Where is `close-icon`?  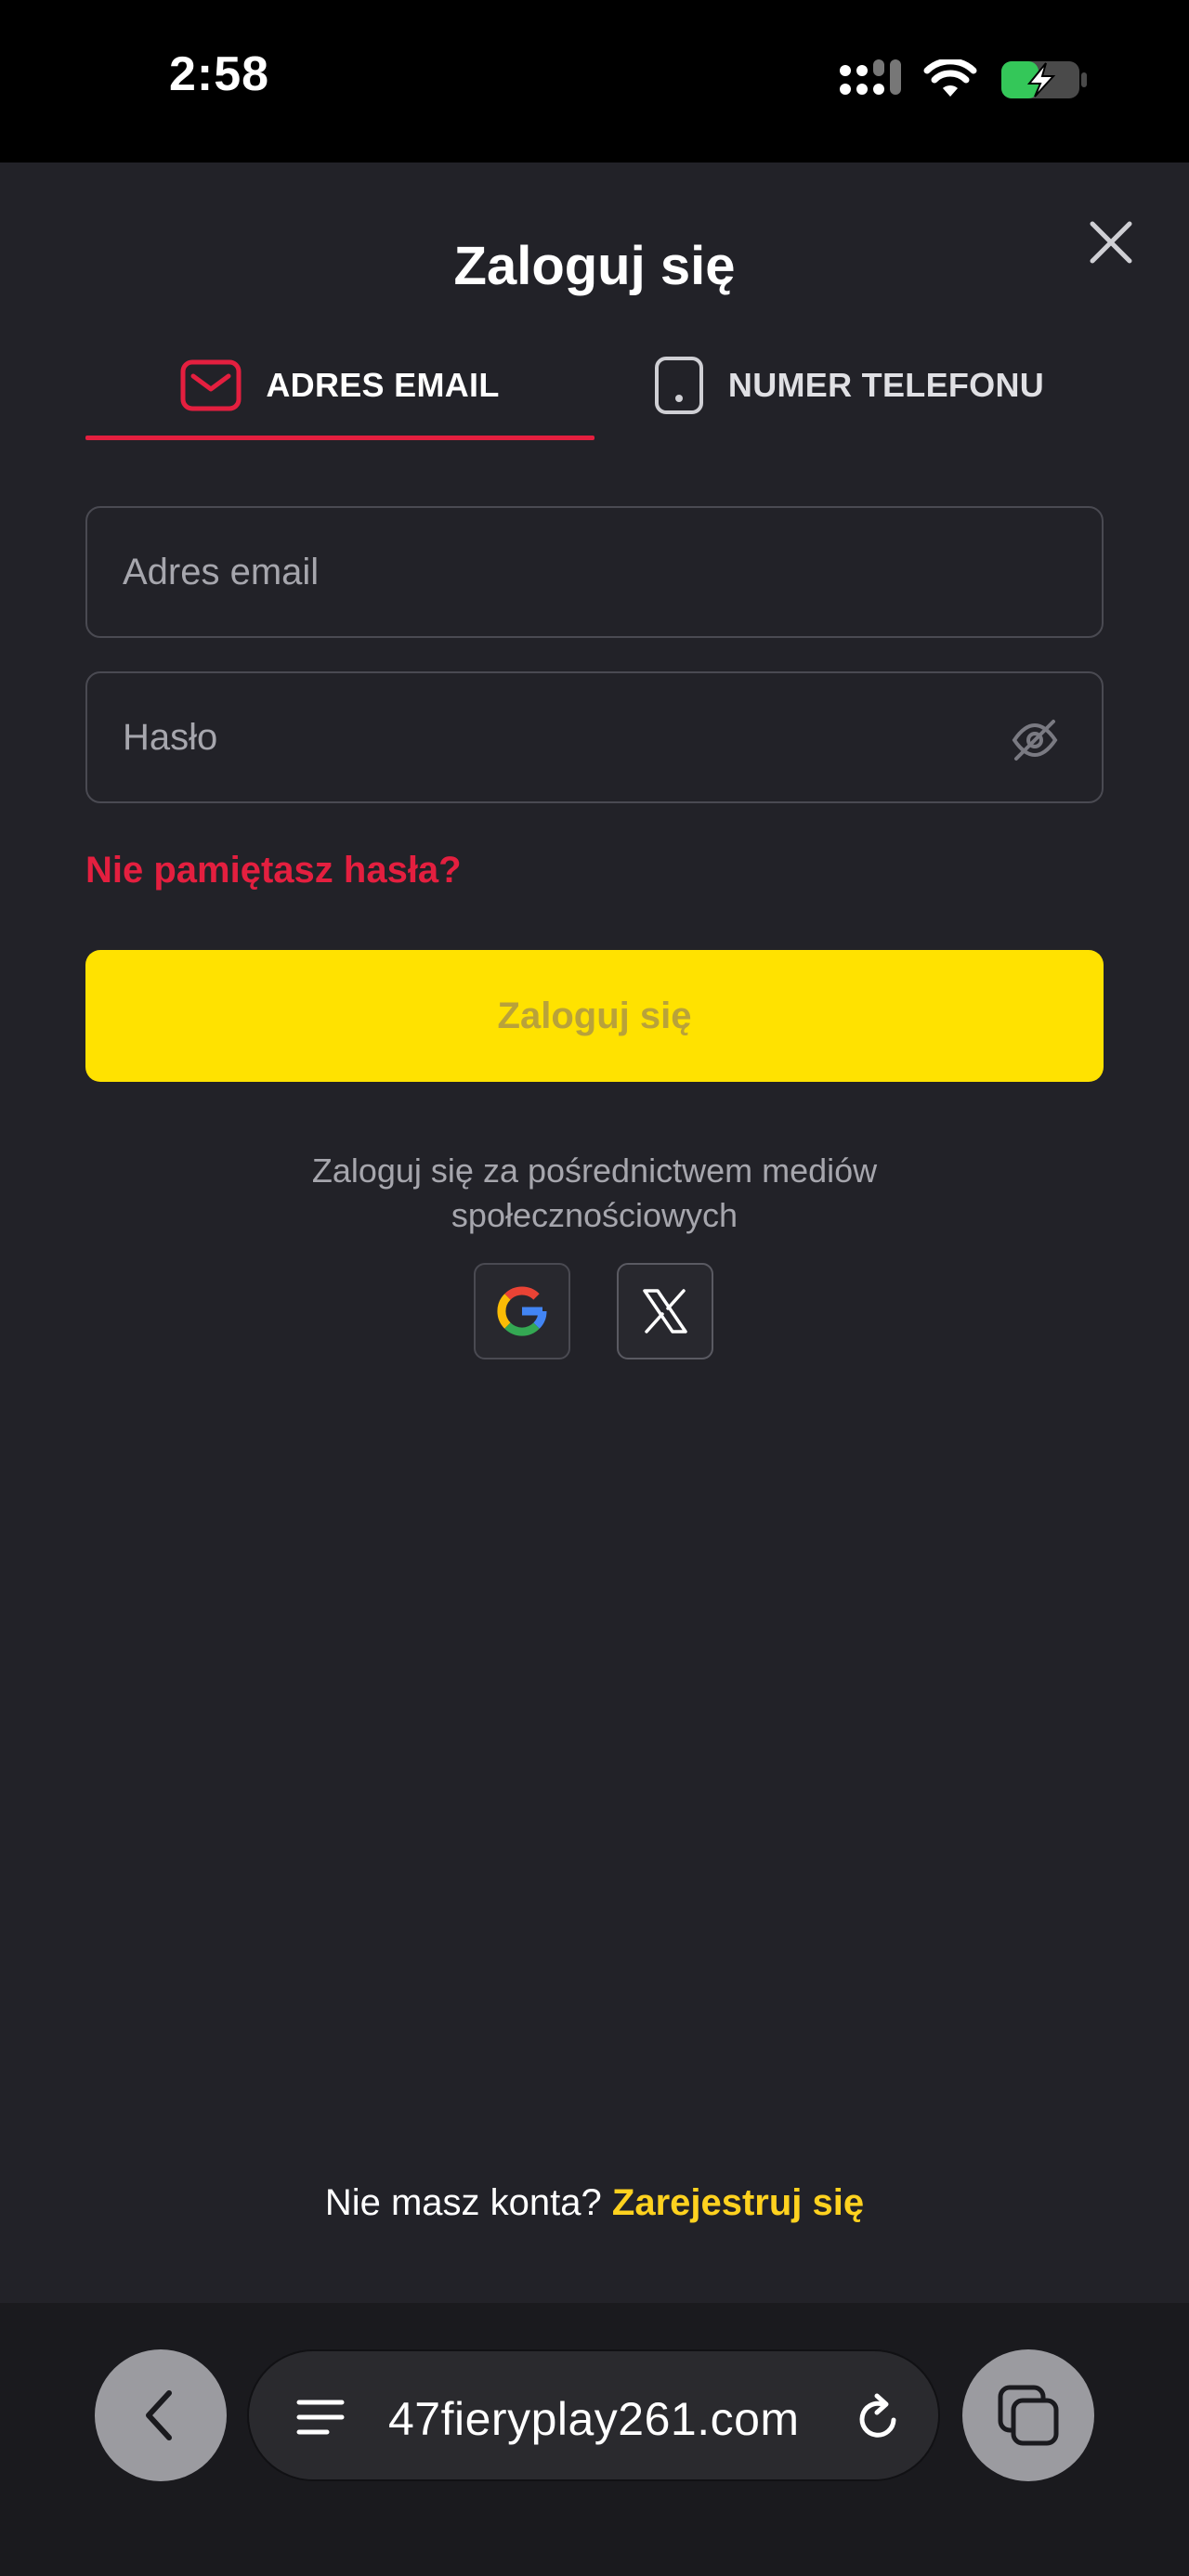
close-icon is located at coordinates (1111, 243).